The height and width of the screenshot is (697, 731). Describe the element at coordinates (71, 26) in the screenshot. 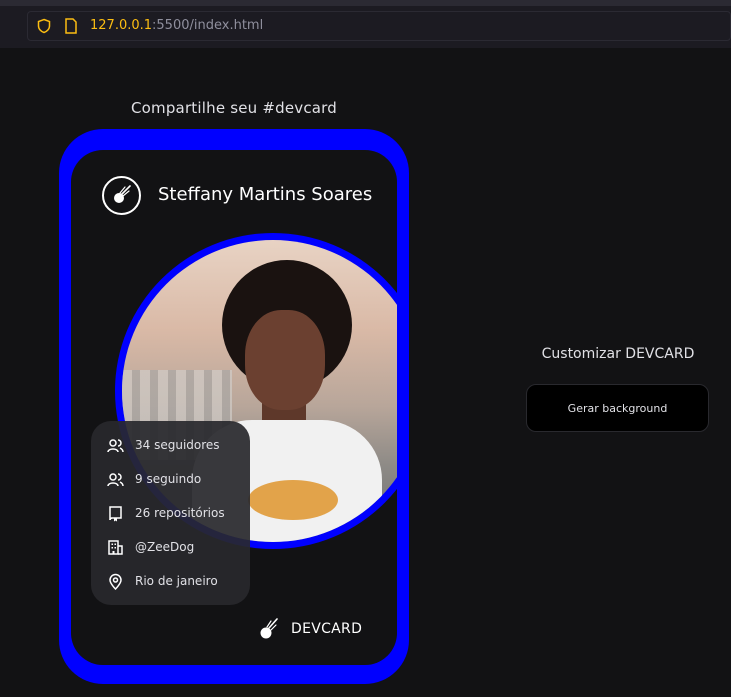

I see `page-icon` at that location.